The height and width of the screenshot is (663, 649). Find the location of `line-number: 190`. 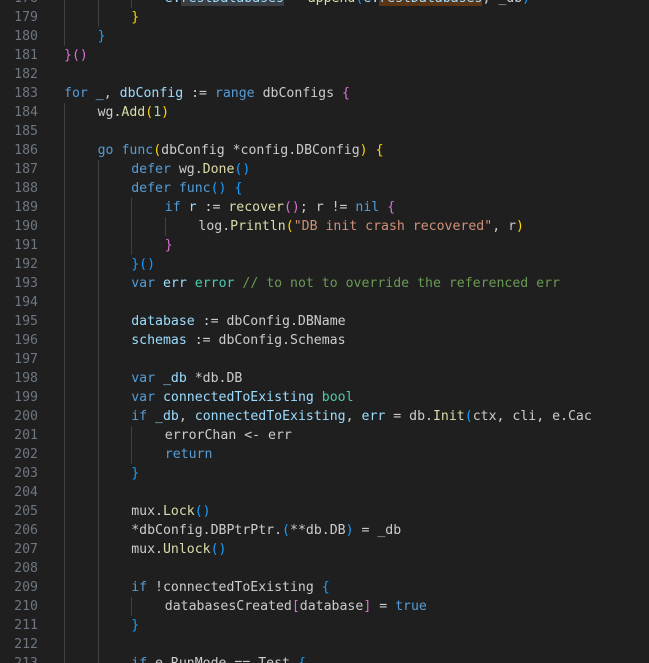

line-number: 190 is located at coordinates (26, 226).